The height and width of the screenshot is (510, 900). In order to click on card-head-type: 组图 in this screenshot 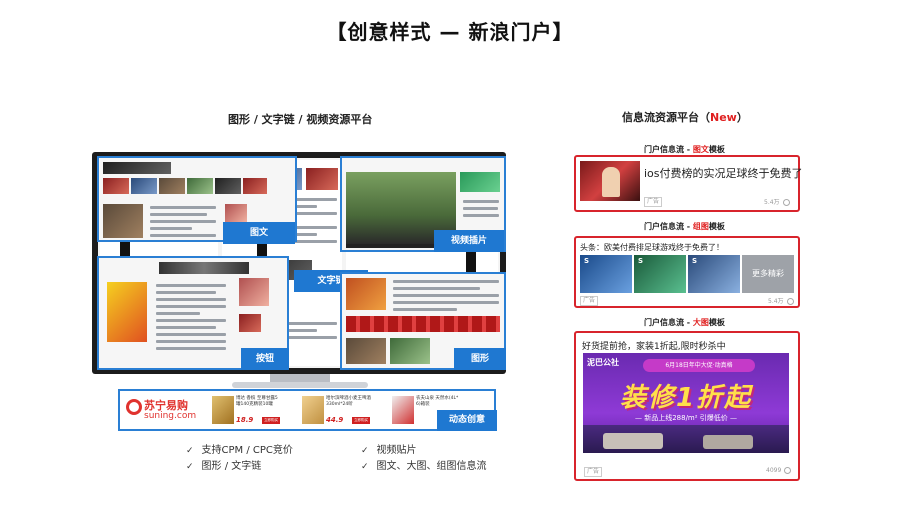, I will do `click(700, 226)`.